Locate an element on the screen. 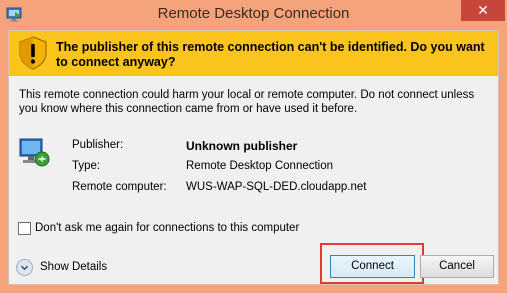 Image resolution: width=507 pixels, height=293 pixels. type-label: Type: is located at coordinates (86, 166).